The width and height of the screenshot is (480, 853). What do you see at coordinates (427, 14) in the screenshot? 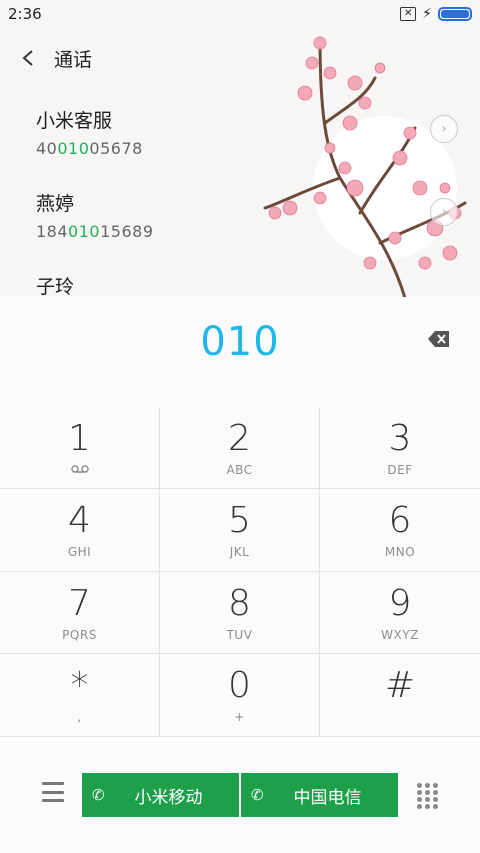
I see `bolt-icon: ⚡` at bounding box center [427, 14].